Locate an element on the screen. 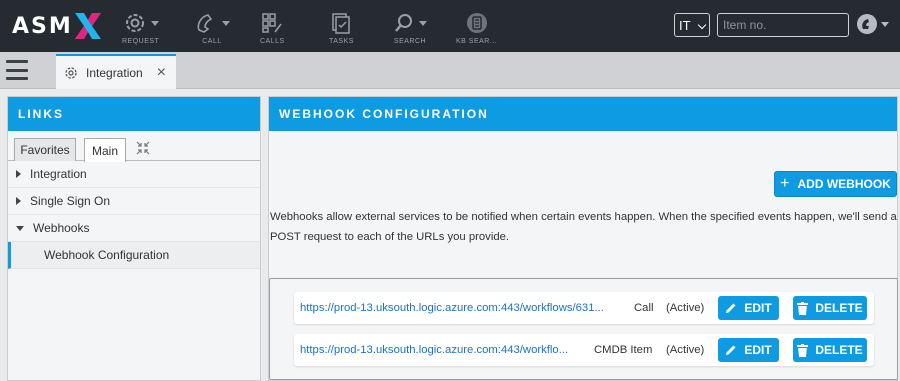  tab-integration: Integration × is located at coordinates (116, 71).